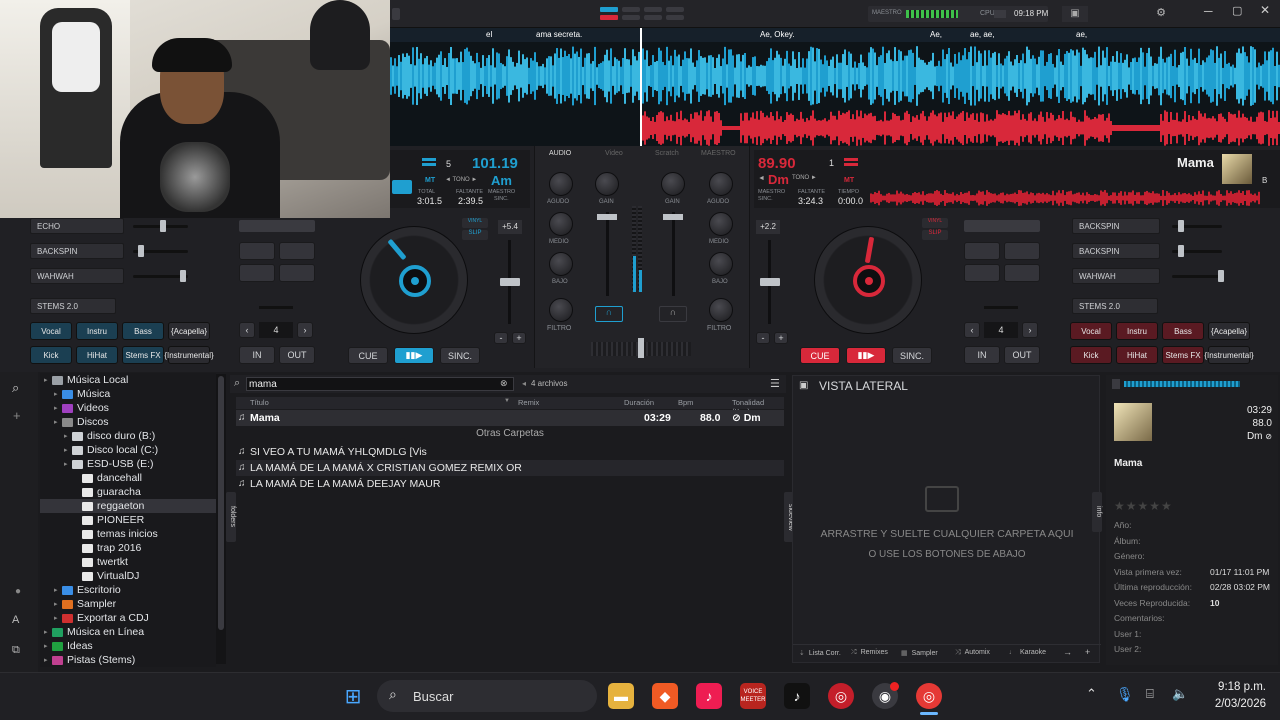  What do you see at coordinates (15, 620) in the screenshot?
I see `font-size-icon: A` at bounding box center [15, 620].